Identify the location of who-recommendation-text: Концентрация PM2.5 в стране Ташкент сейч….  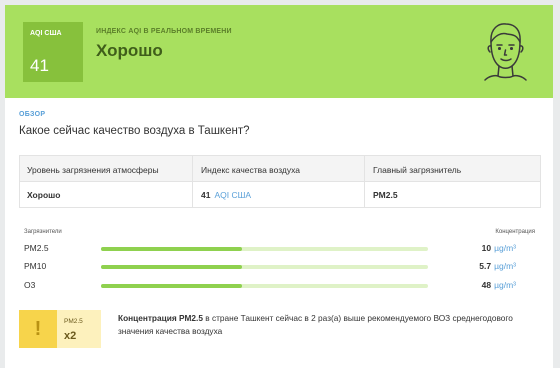
(320, 325).